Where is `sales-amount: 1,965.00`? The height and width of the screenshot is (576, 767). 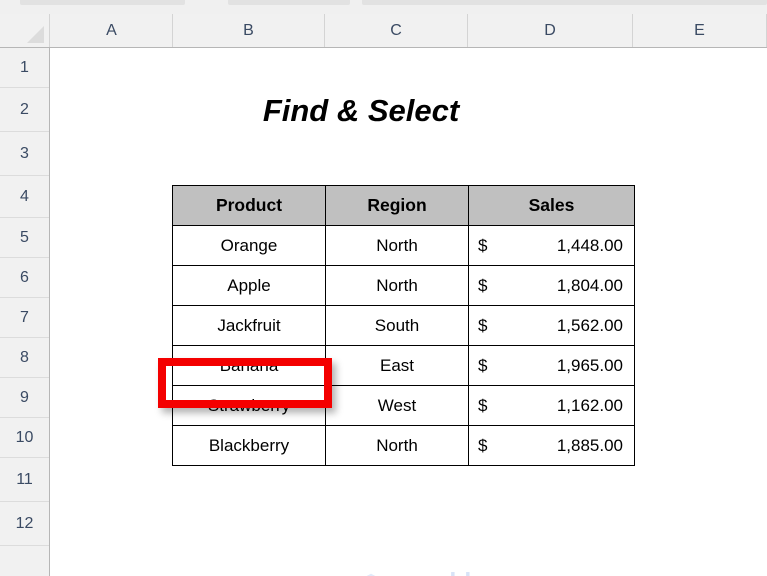
sales-amount: 1,965.00 is located at coordinates (589, 365).